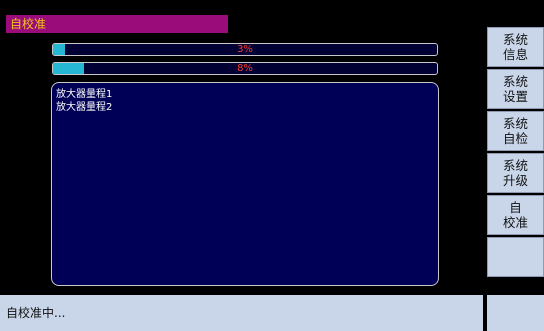  What do you see at coordinates (515, 138) in the screenshot?
I see `button-label-line2: 自检` at bounding box center [515, 138].